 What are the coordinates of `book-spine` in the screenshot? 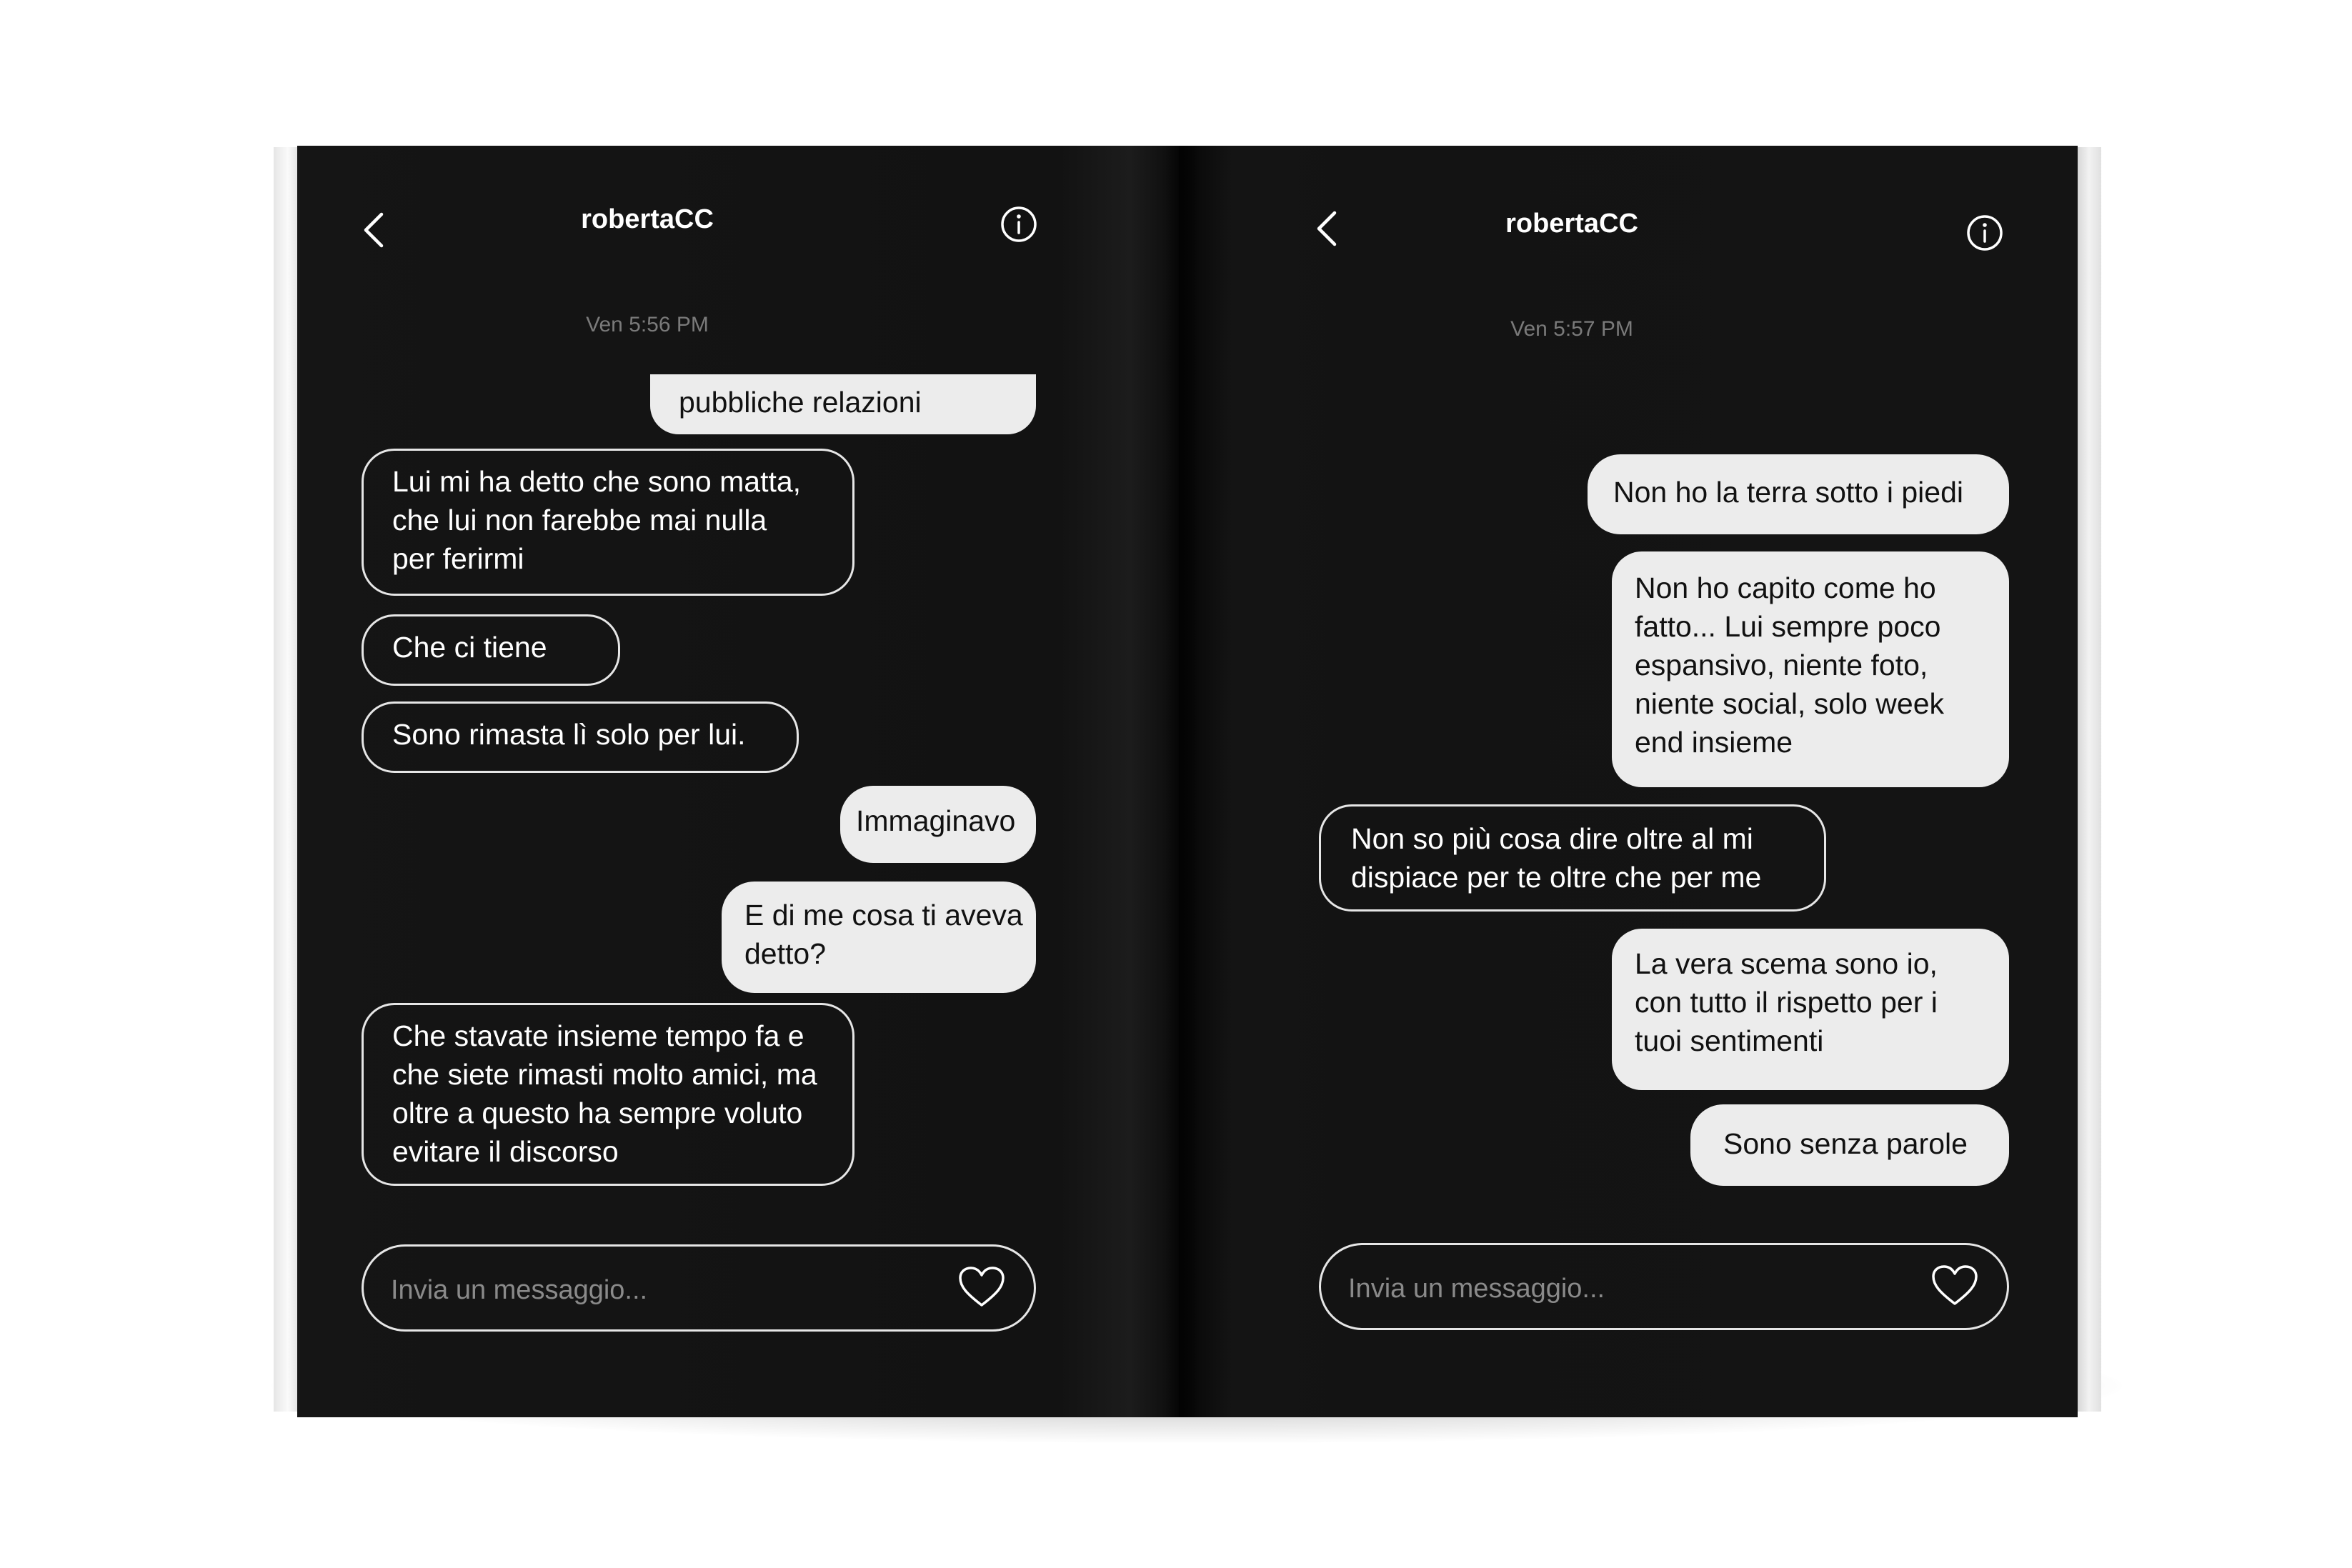 It's located at (1182, 781).